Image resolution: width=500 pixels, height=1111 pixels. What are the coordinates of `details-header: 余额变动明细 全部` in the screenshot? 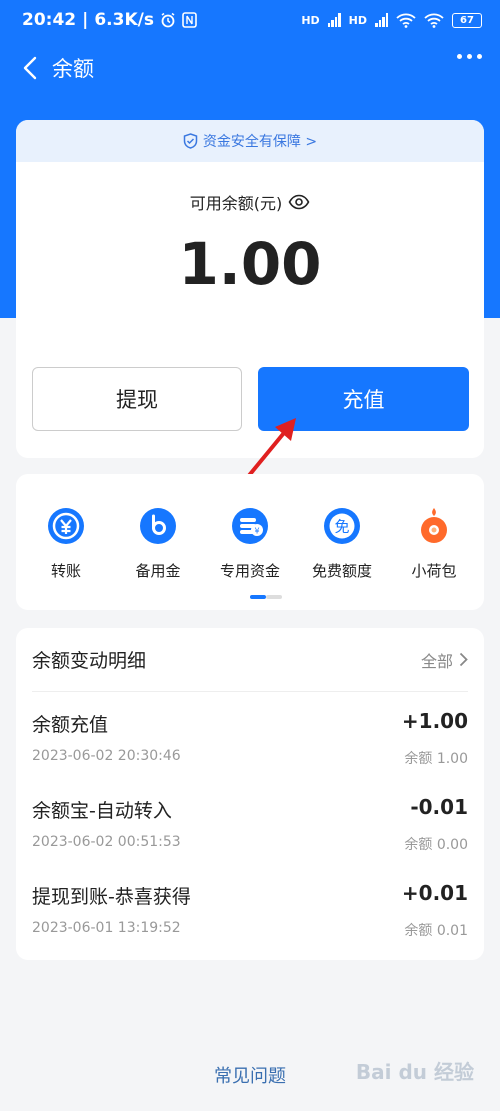 It's located at (250, 660).